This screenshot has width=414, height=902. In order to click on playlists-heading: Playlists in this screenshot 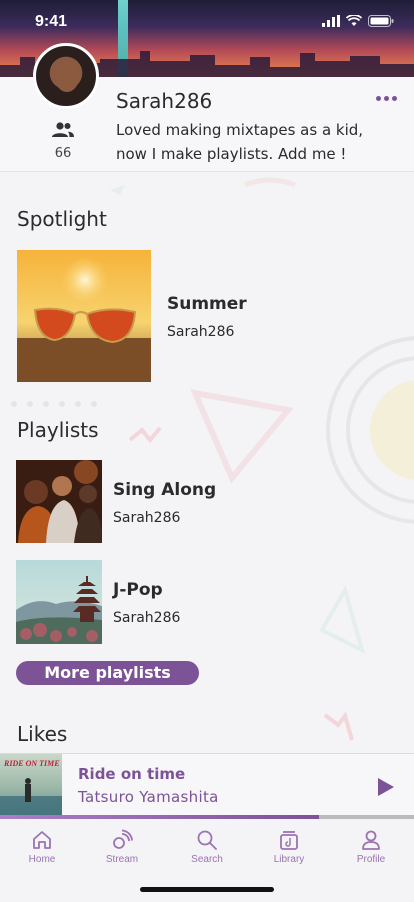, I will do `click(58, 430)`.